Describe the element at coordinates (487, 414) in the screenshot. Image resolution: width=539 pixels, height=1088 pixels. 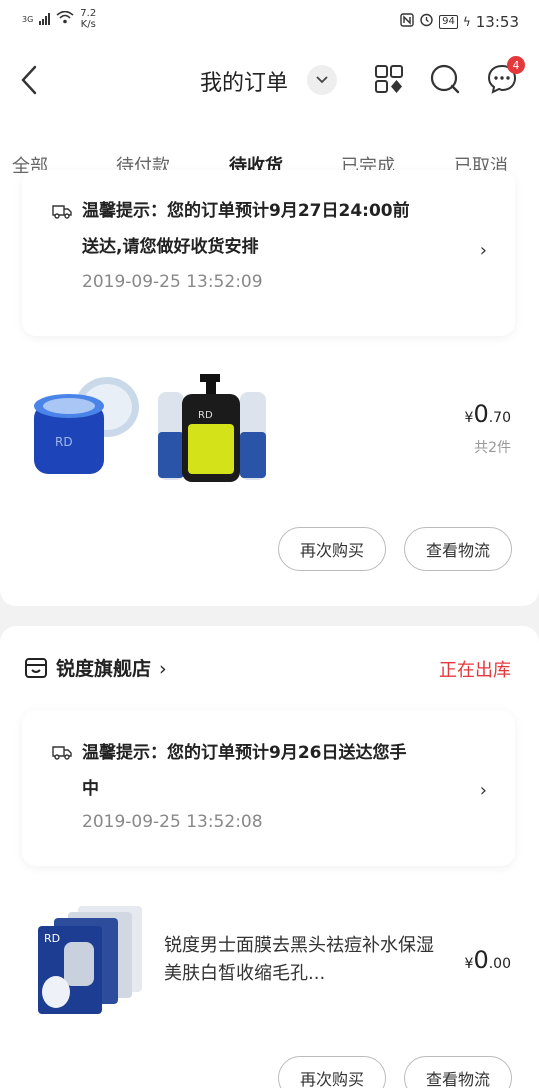
I see `order-price: ¥0.70` at that location.